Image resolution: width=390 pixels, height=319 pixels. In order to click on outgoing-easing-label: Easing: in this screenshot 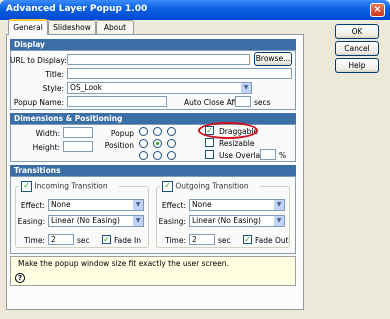, I will do `click(172, 221)`.